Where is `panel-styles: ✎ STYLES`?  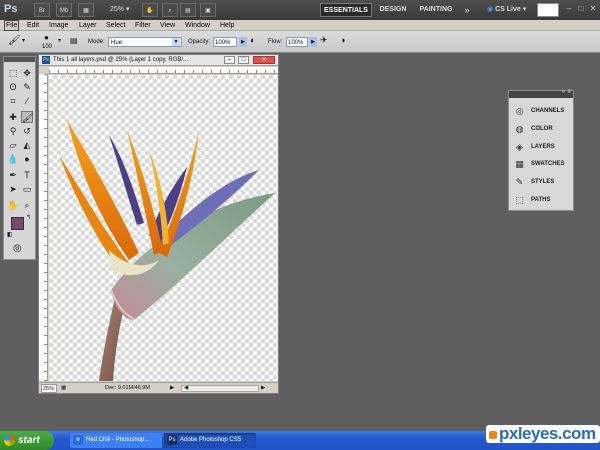 panel-styles: ✎ STYLES is located at coordinates (542, 182).